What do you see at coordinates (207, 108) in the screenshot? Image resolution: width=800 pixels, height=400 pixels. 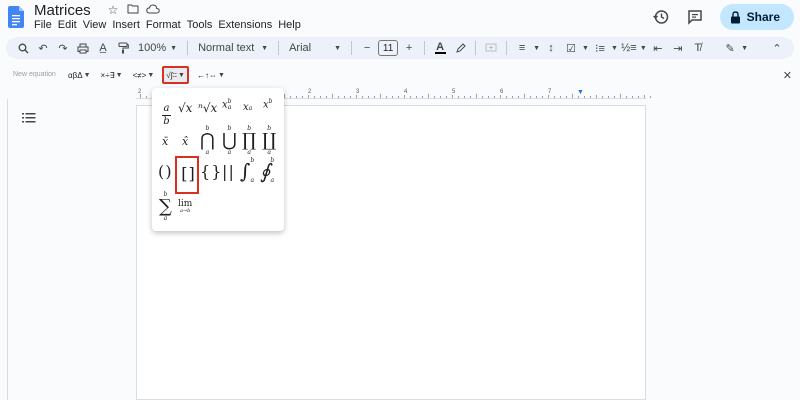 I see `nth-root-symbol: ⁿ√x` at bounding box center [207, 108].